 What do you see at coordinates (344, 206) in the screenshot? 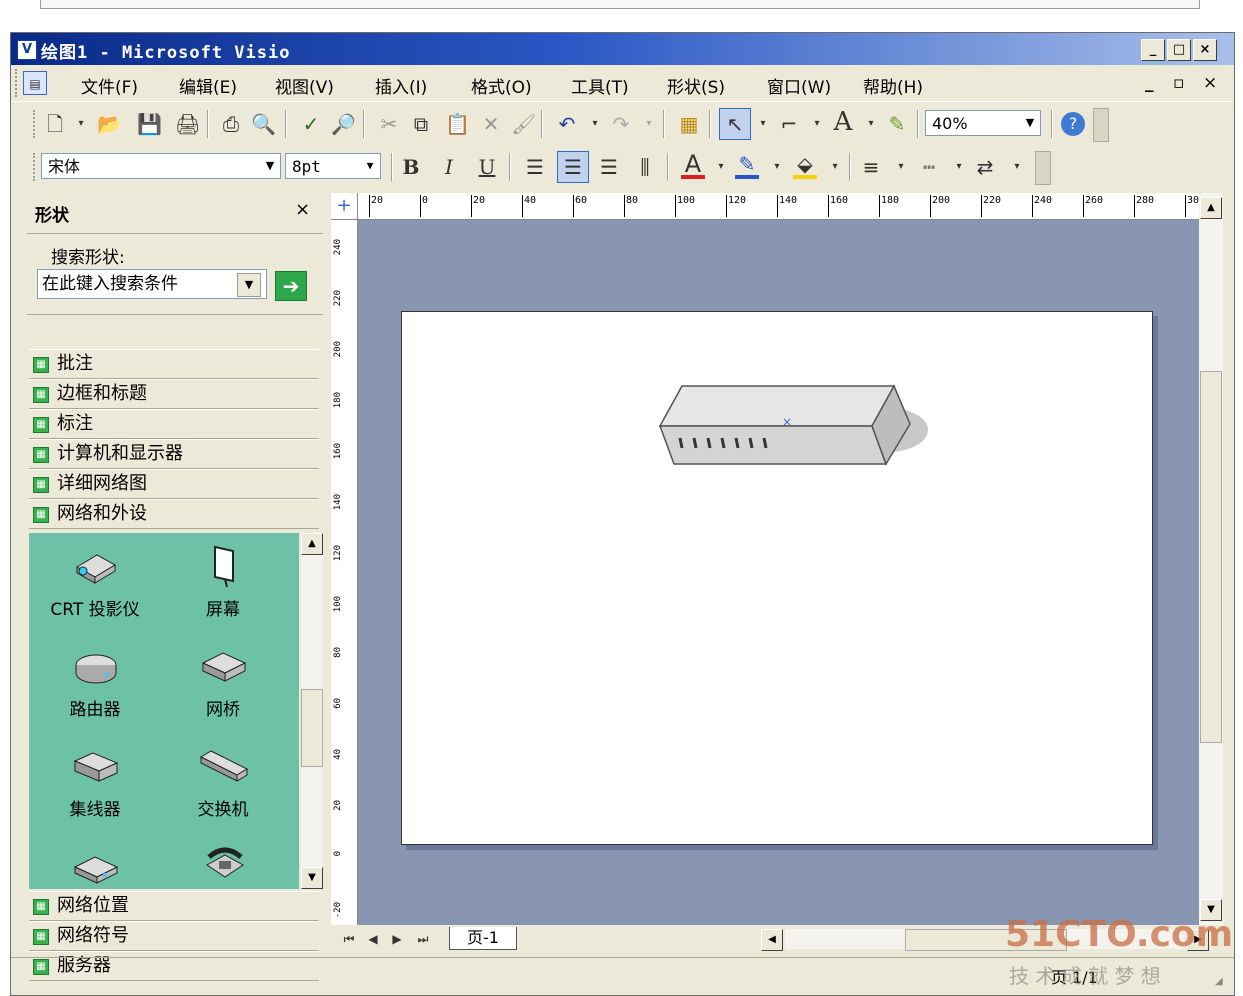
I see `ruler-origin-icon: +` at bounding box center [344, 206].